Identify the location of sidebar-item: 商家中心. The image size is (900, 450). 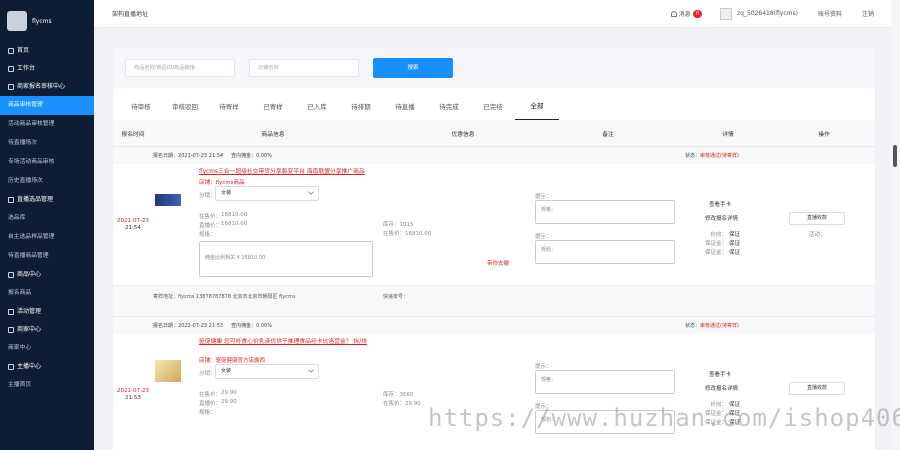
(47, 348).